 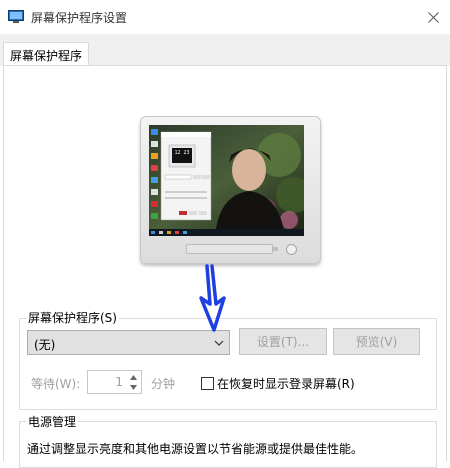 What do you see at coordinates (72, 317) in the screenshot?
I see `screensaver-group-label: 屏幕保护程序(S)` at bounding box center [72, 317].